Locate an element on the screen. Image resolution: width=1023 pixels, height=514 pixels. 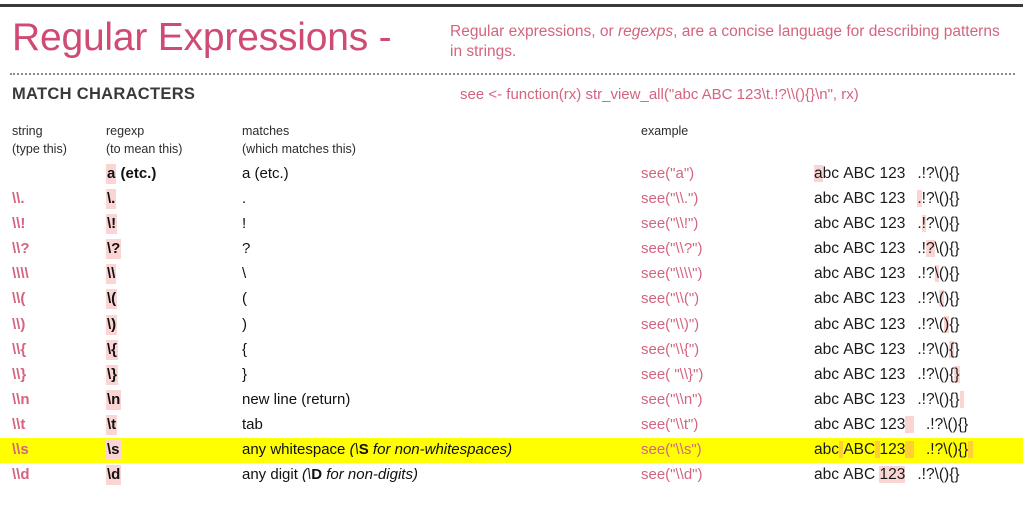
regexp-highlight: \( is located at coordinates (112, 299).